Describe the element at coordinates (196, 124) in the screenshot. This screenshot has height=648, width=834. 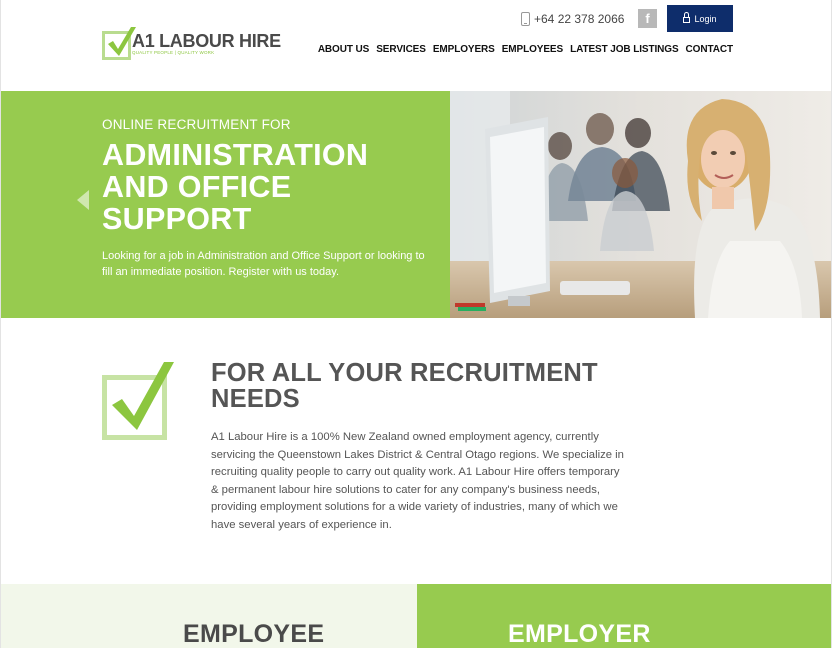
I see `hero-kicker: ONLINE RECRUITMENT FOR` at that location.